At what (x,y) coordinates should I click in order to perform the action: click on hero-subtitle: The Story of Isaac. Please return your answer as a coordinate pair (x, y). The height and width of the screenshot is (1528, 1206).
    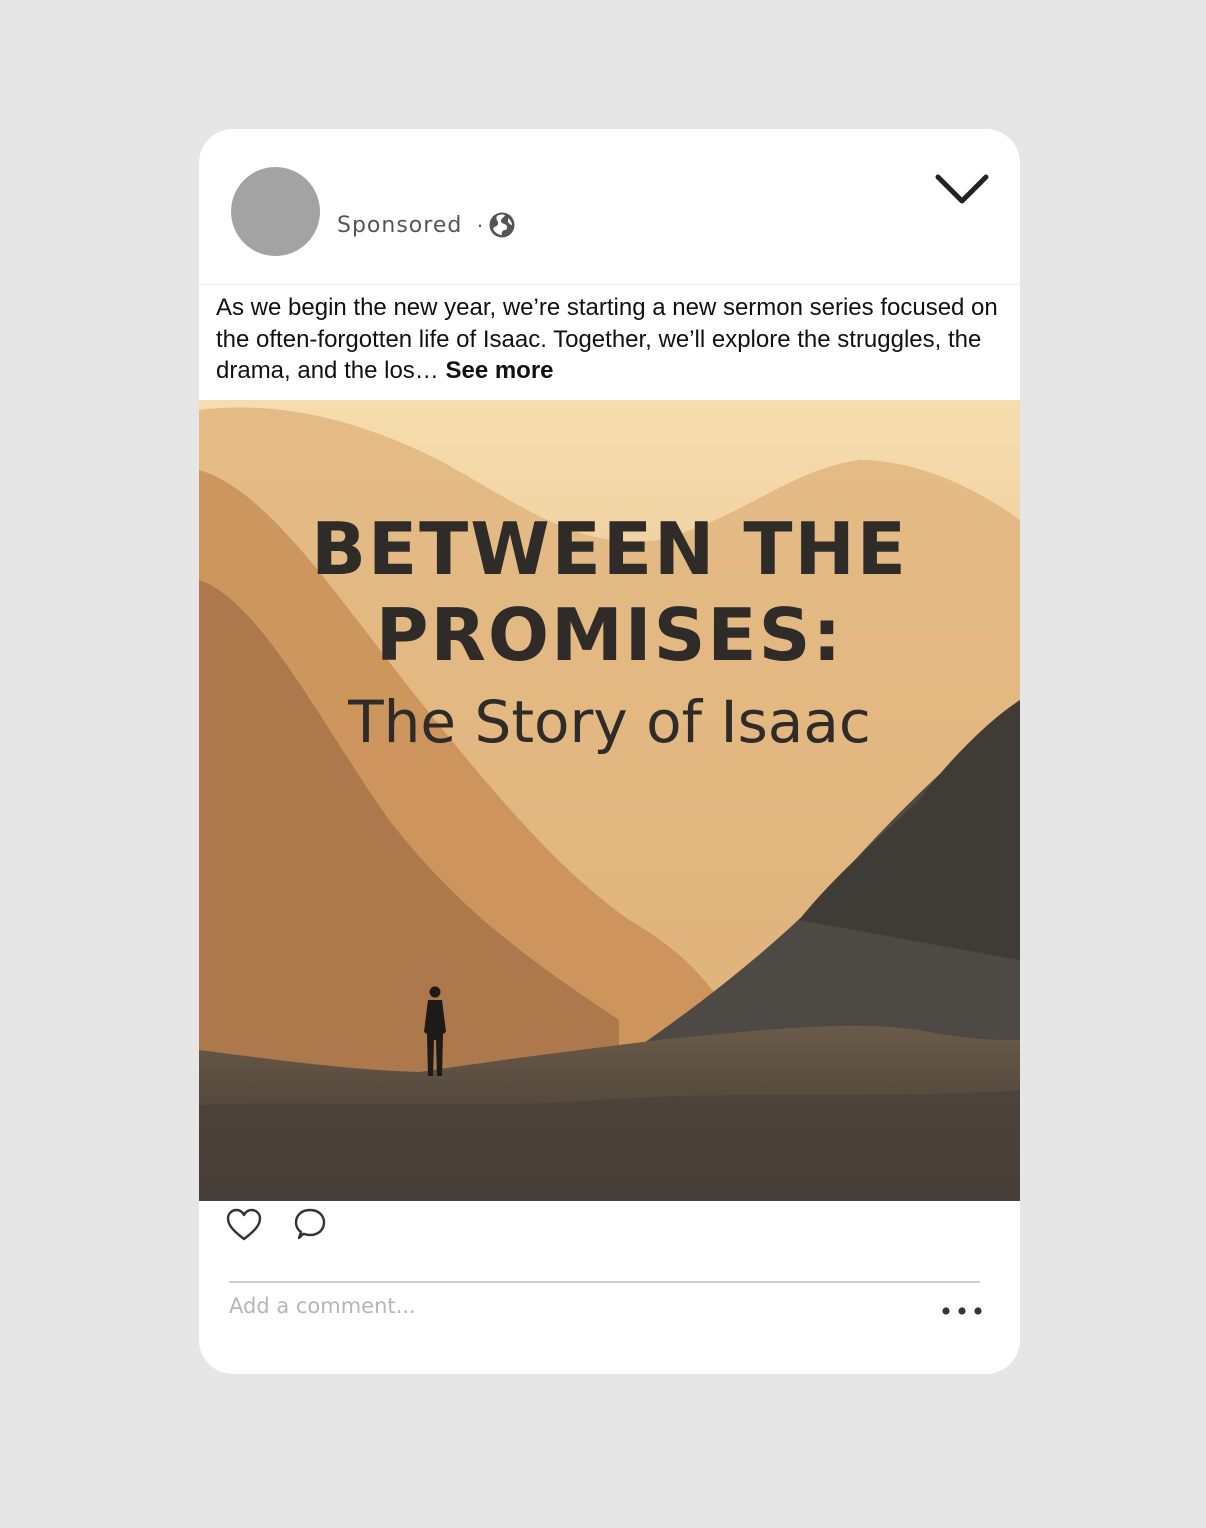
    Looking at the image, I should click on (609, 722).